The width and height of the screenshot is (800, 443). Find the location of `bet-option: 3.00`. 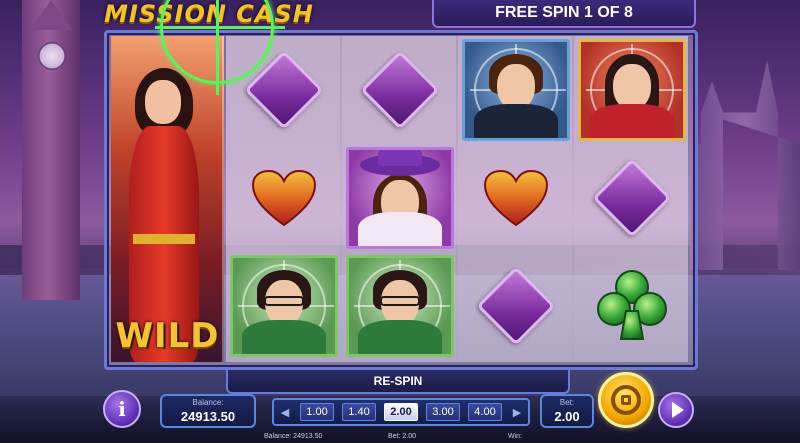

bet-option: 3.00 is located at coordinates (443, 412).